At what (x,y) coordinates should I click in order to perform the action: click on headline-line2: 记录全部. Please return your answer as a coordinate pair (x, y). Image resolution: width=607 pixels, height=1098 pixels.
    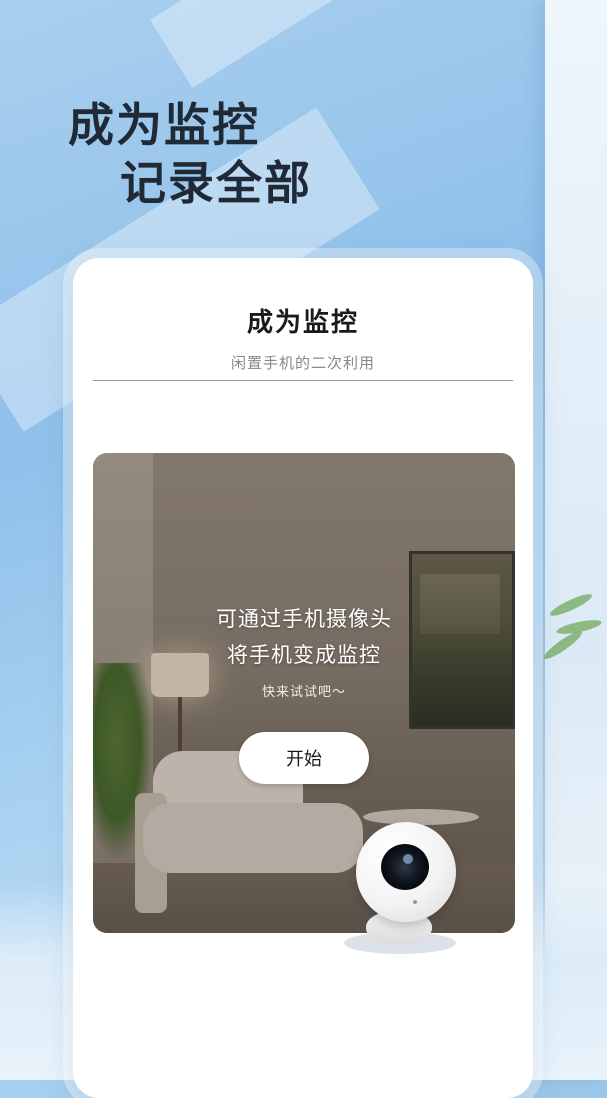
    Looking at the image, I should click on (216, 183).